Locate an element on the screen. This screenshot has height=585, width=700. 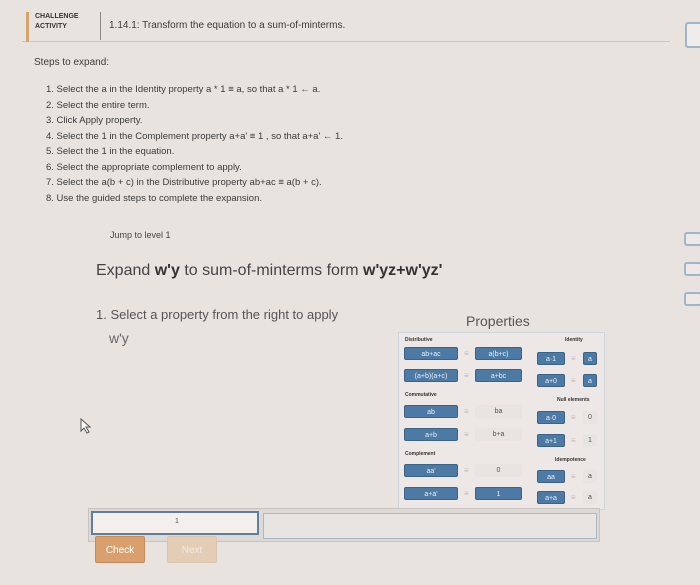
identity-label: Identity is located at coordinates (574, 340).